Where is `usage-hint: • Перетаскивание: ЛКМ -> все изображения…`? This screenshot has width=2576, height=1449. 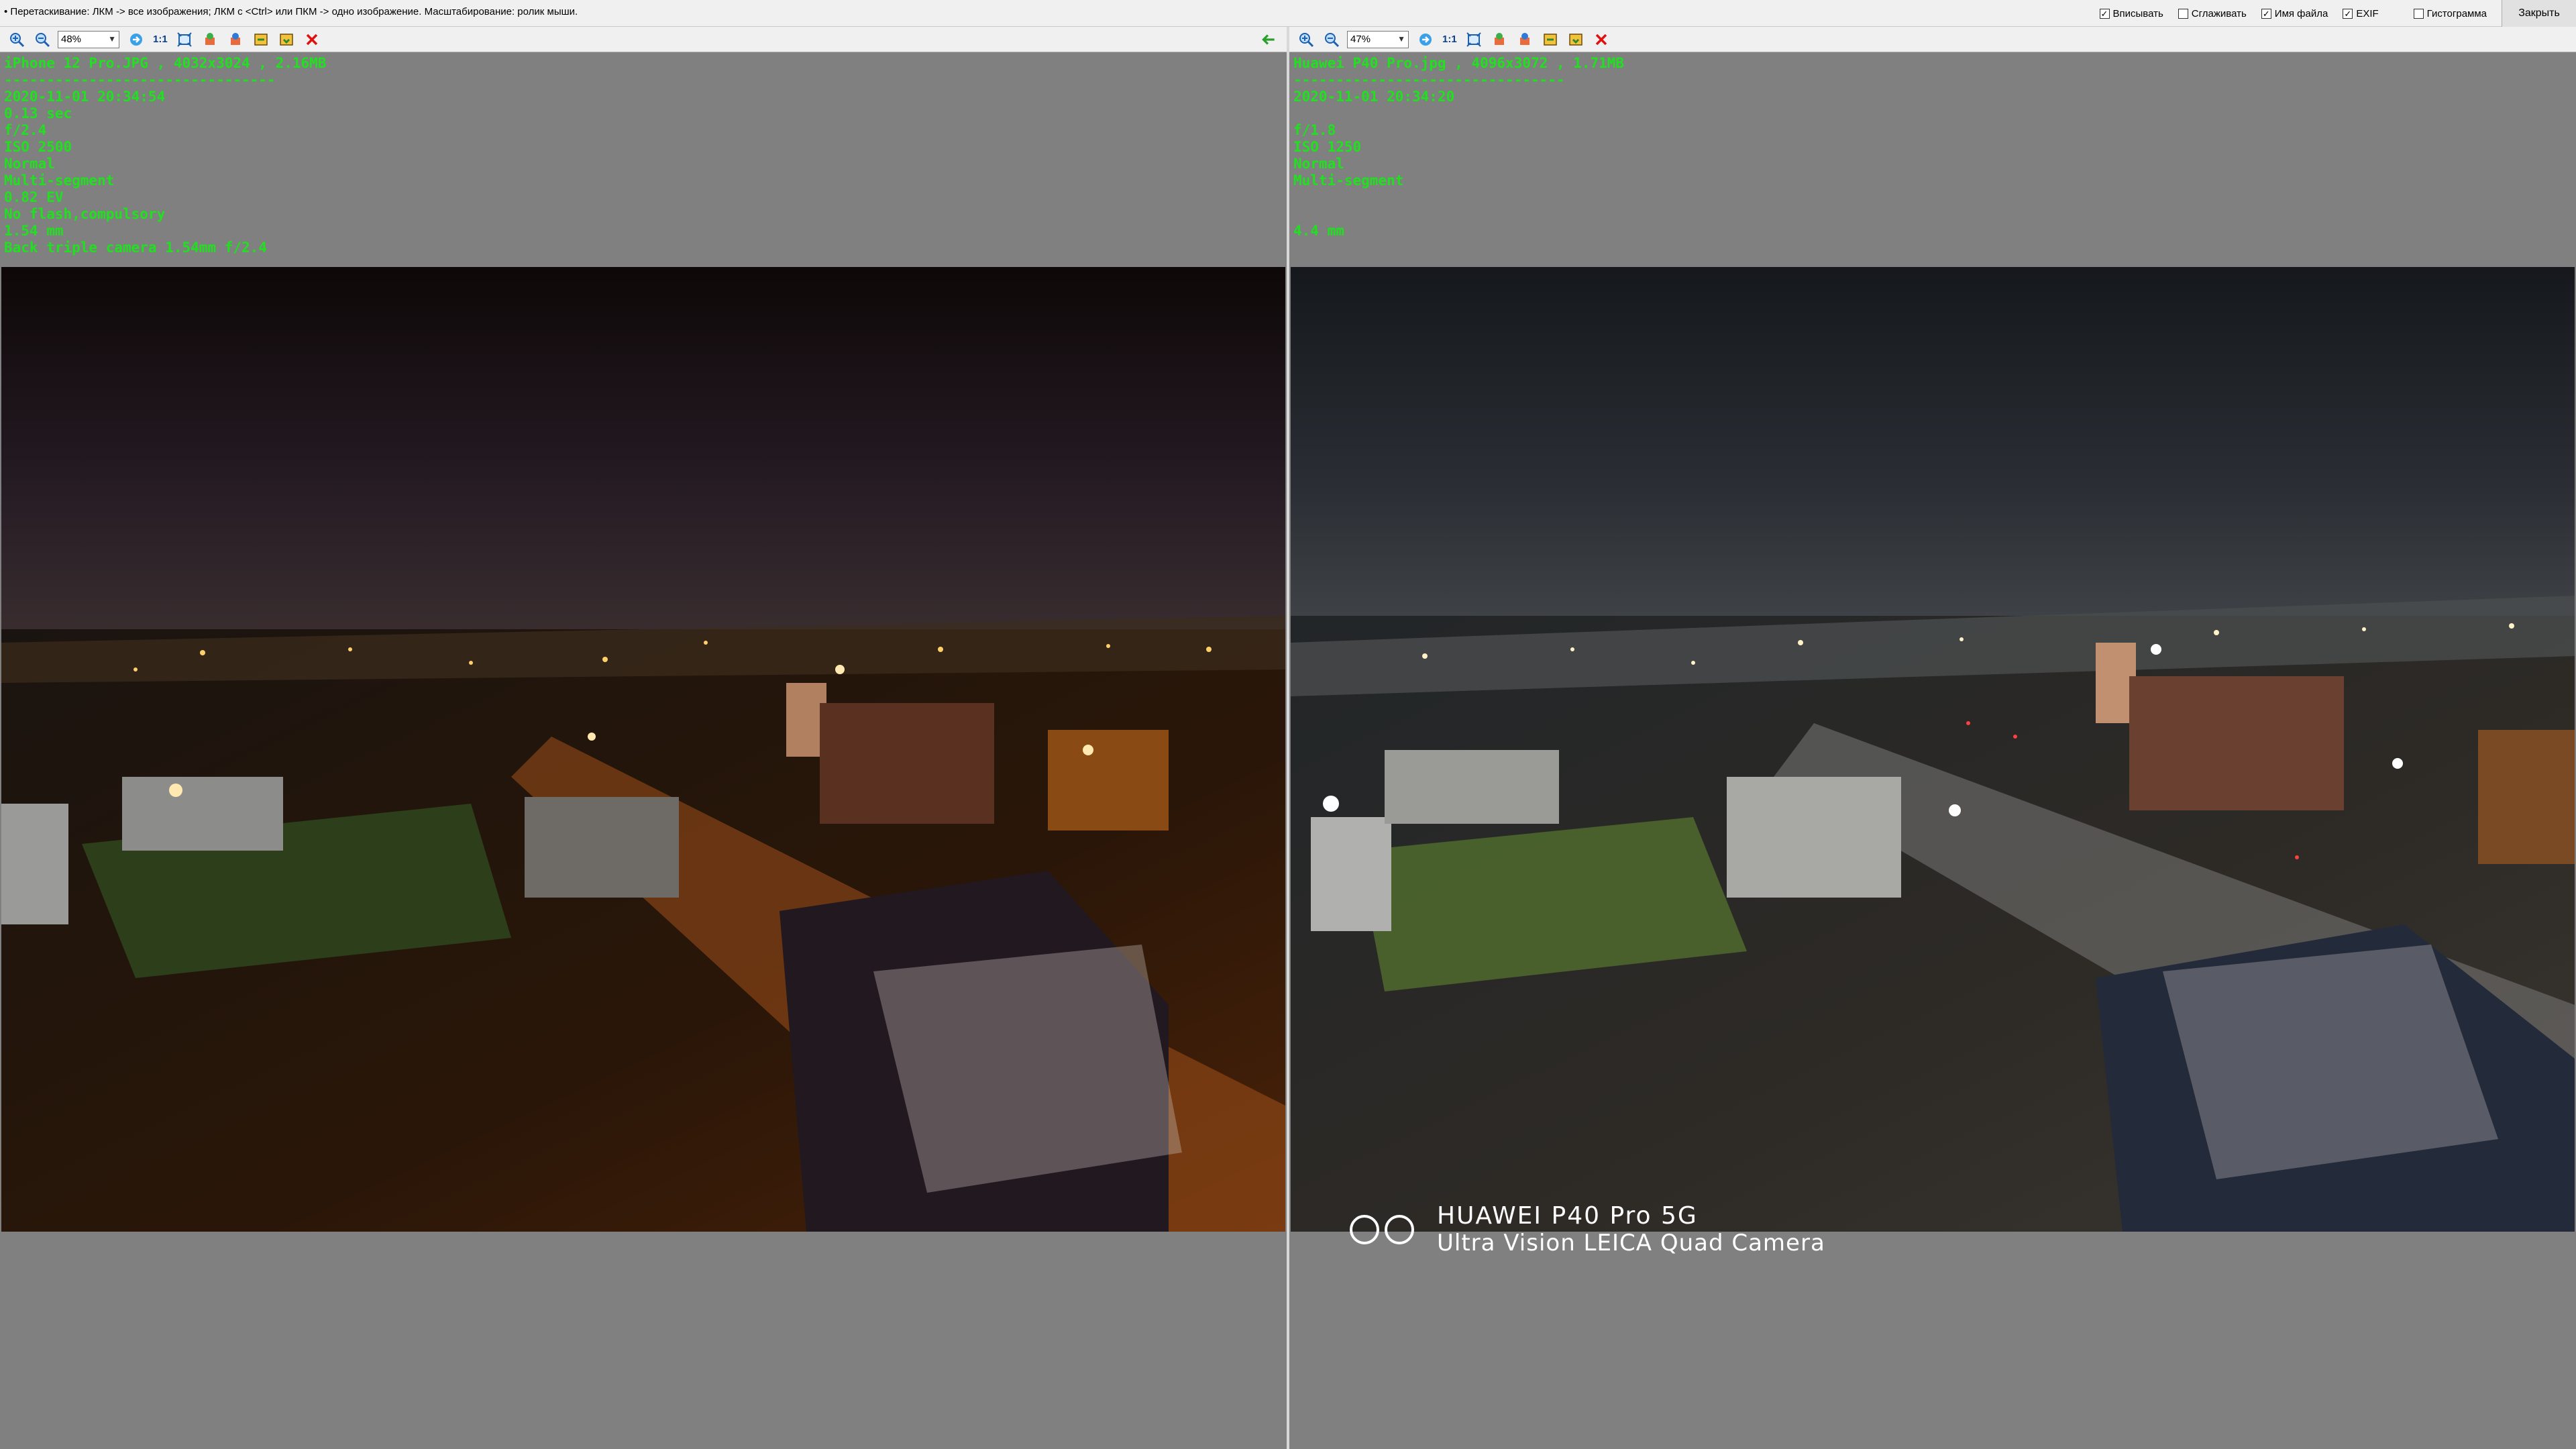
usage-hint: • Перетаскивание: ЛКМ -> все изображения… is located at coordinates (291, 11).